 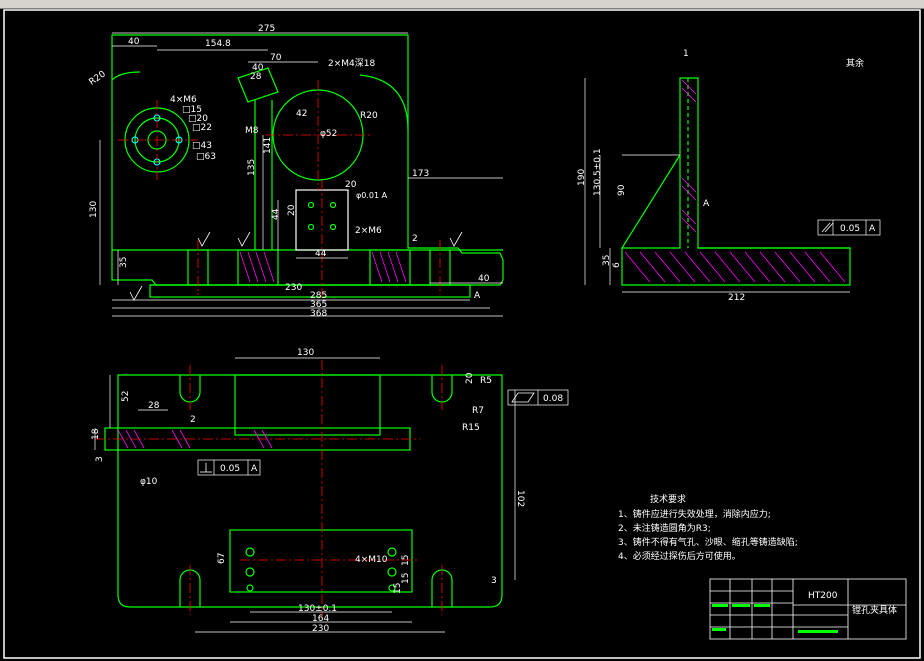 What do you see at coordinates (328, 134) in the screenshot?
I see `dim-front-phi52: φ52` at bounding box center [328, 134].